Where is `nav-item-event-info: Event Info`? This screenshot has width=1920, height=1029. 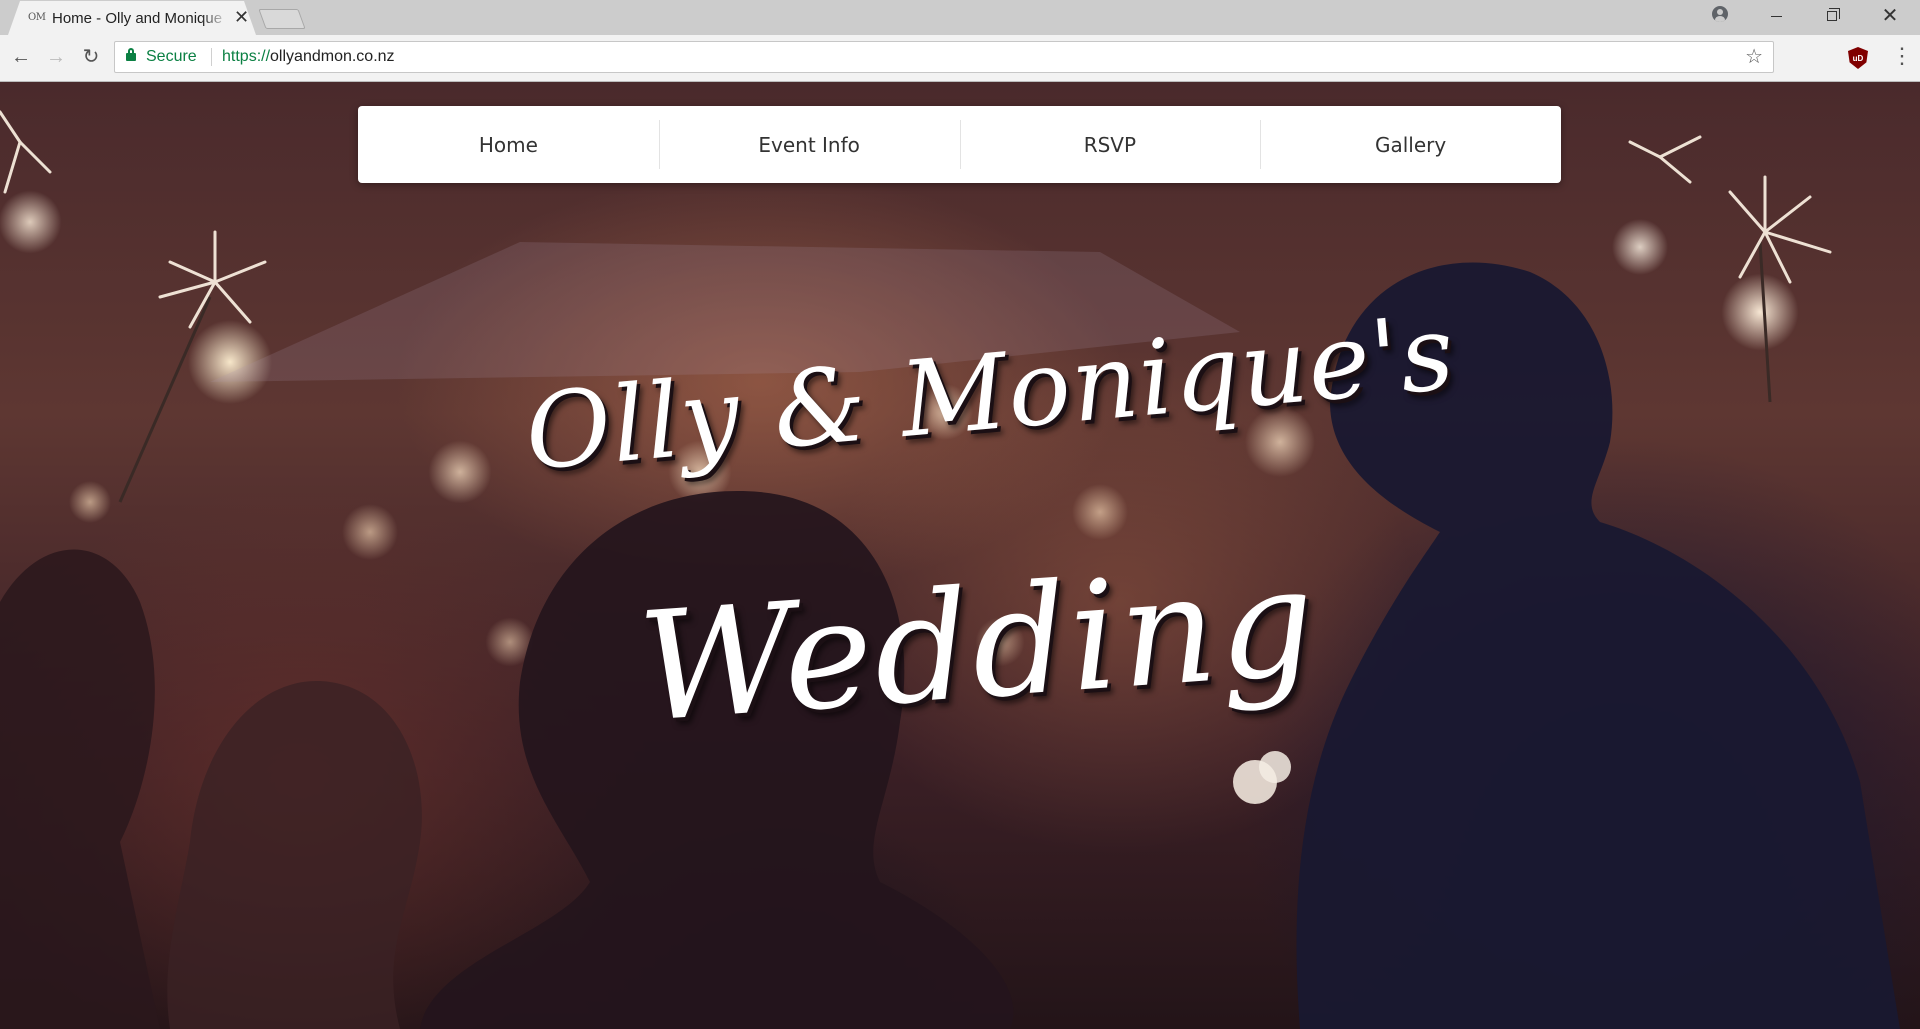
nav-item-event-info: Event Info is located at coordinates (809, 144).